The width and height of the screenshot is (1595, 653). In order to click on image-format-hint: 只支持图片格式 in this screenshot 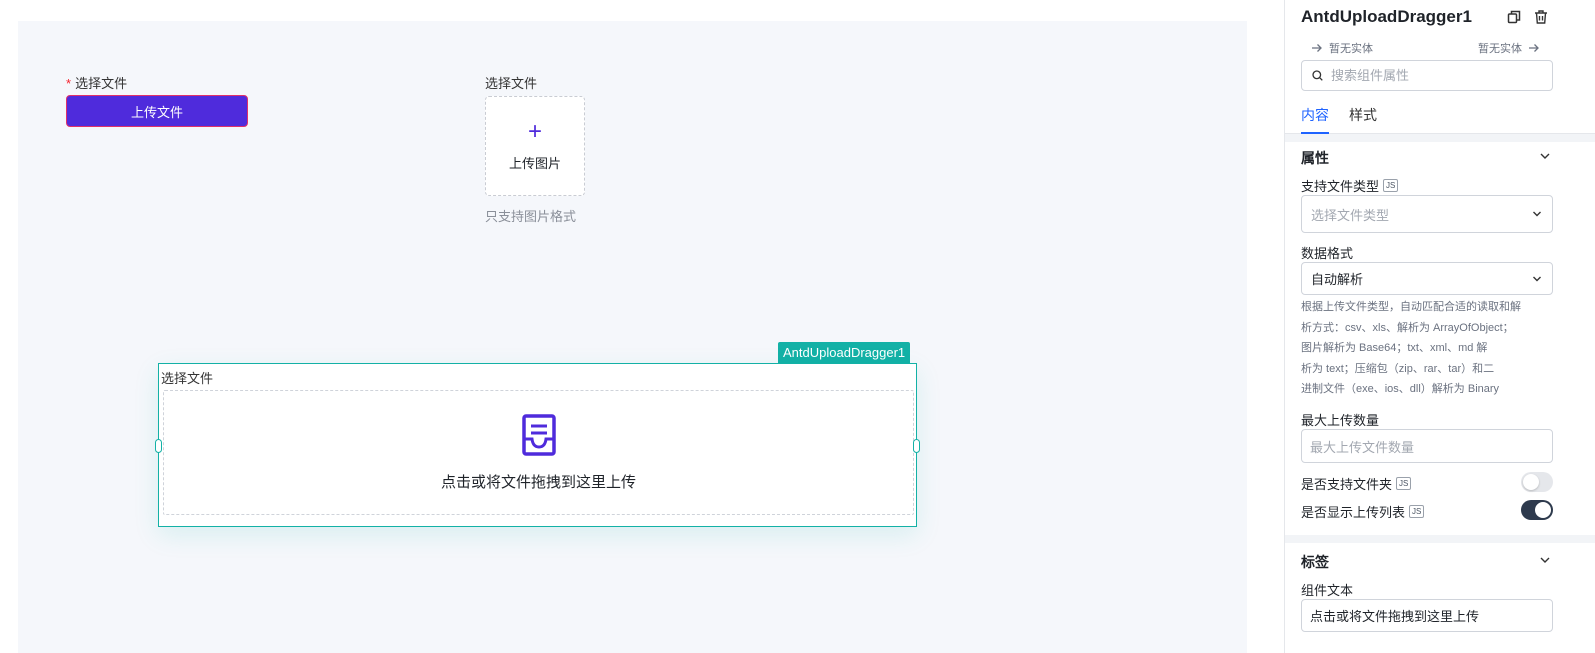, I will do `click(531, 216)`.